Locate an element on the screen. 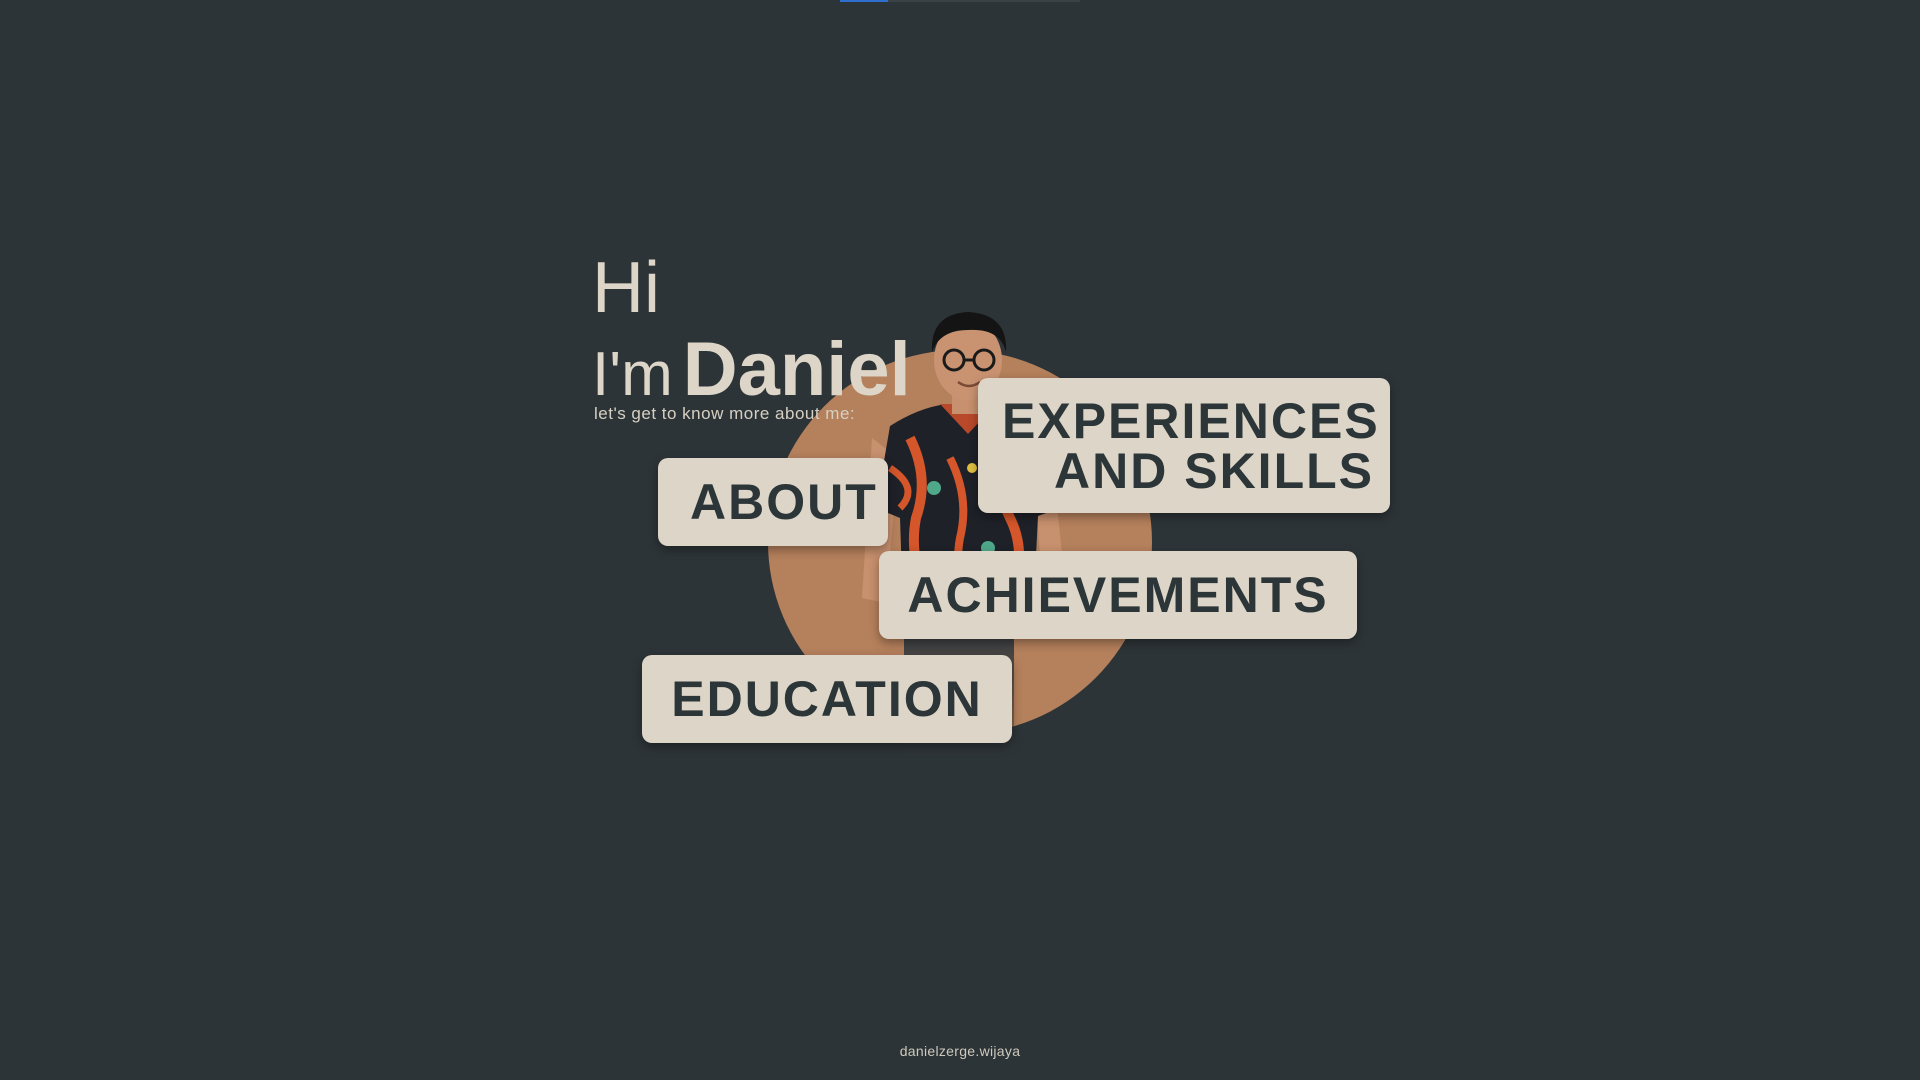 The height and width of the screenshot is (1080, 1920). scroll-progress-active is located at coordinates (864, 1).